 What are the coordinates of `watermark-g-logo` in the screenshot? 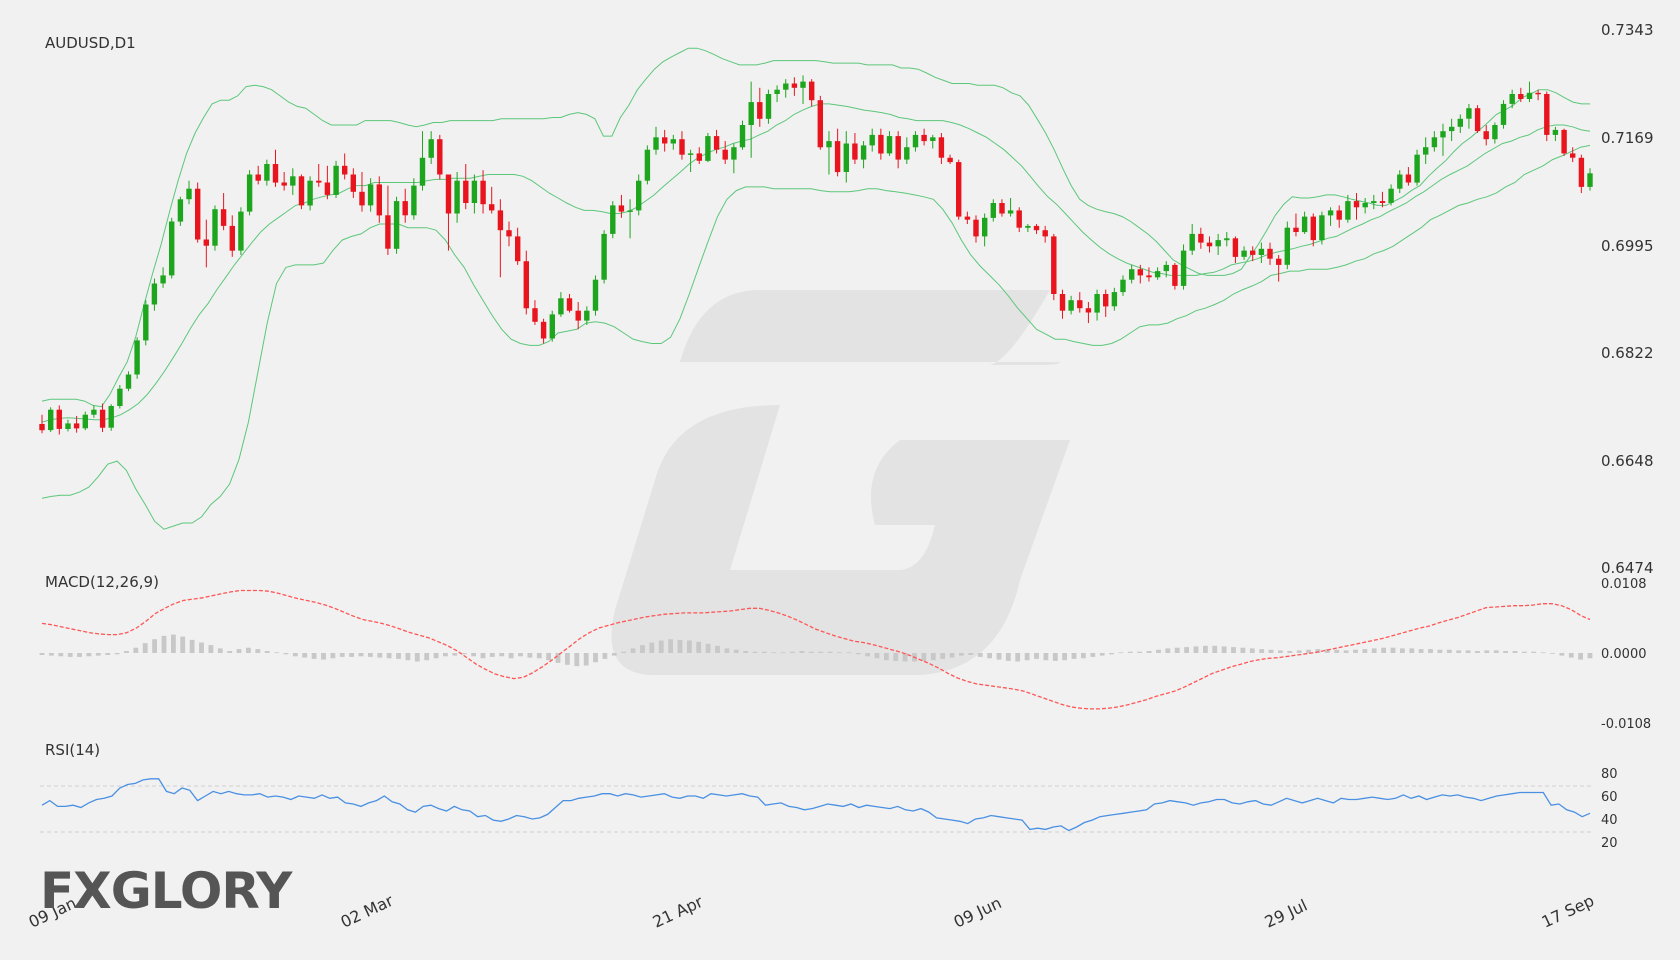 It's located at (840, 482).